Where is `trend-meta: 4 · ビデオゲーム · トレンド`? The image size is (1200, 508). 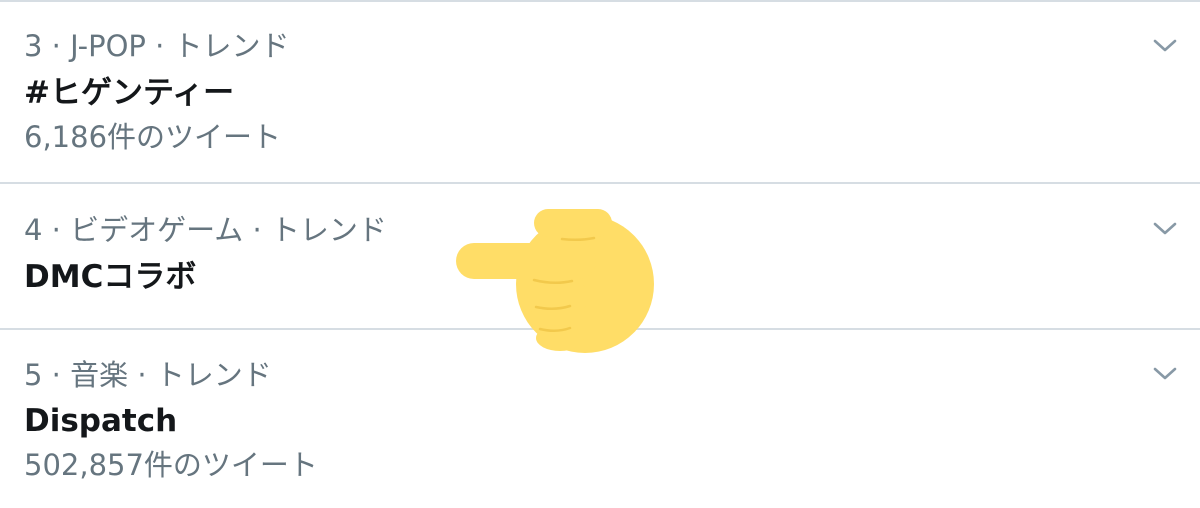
trend-meta: 4 · ビデオゲーム · トレンド is located at coordinates (205, 230).